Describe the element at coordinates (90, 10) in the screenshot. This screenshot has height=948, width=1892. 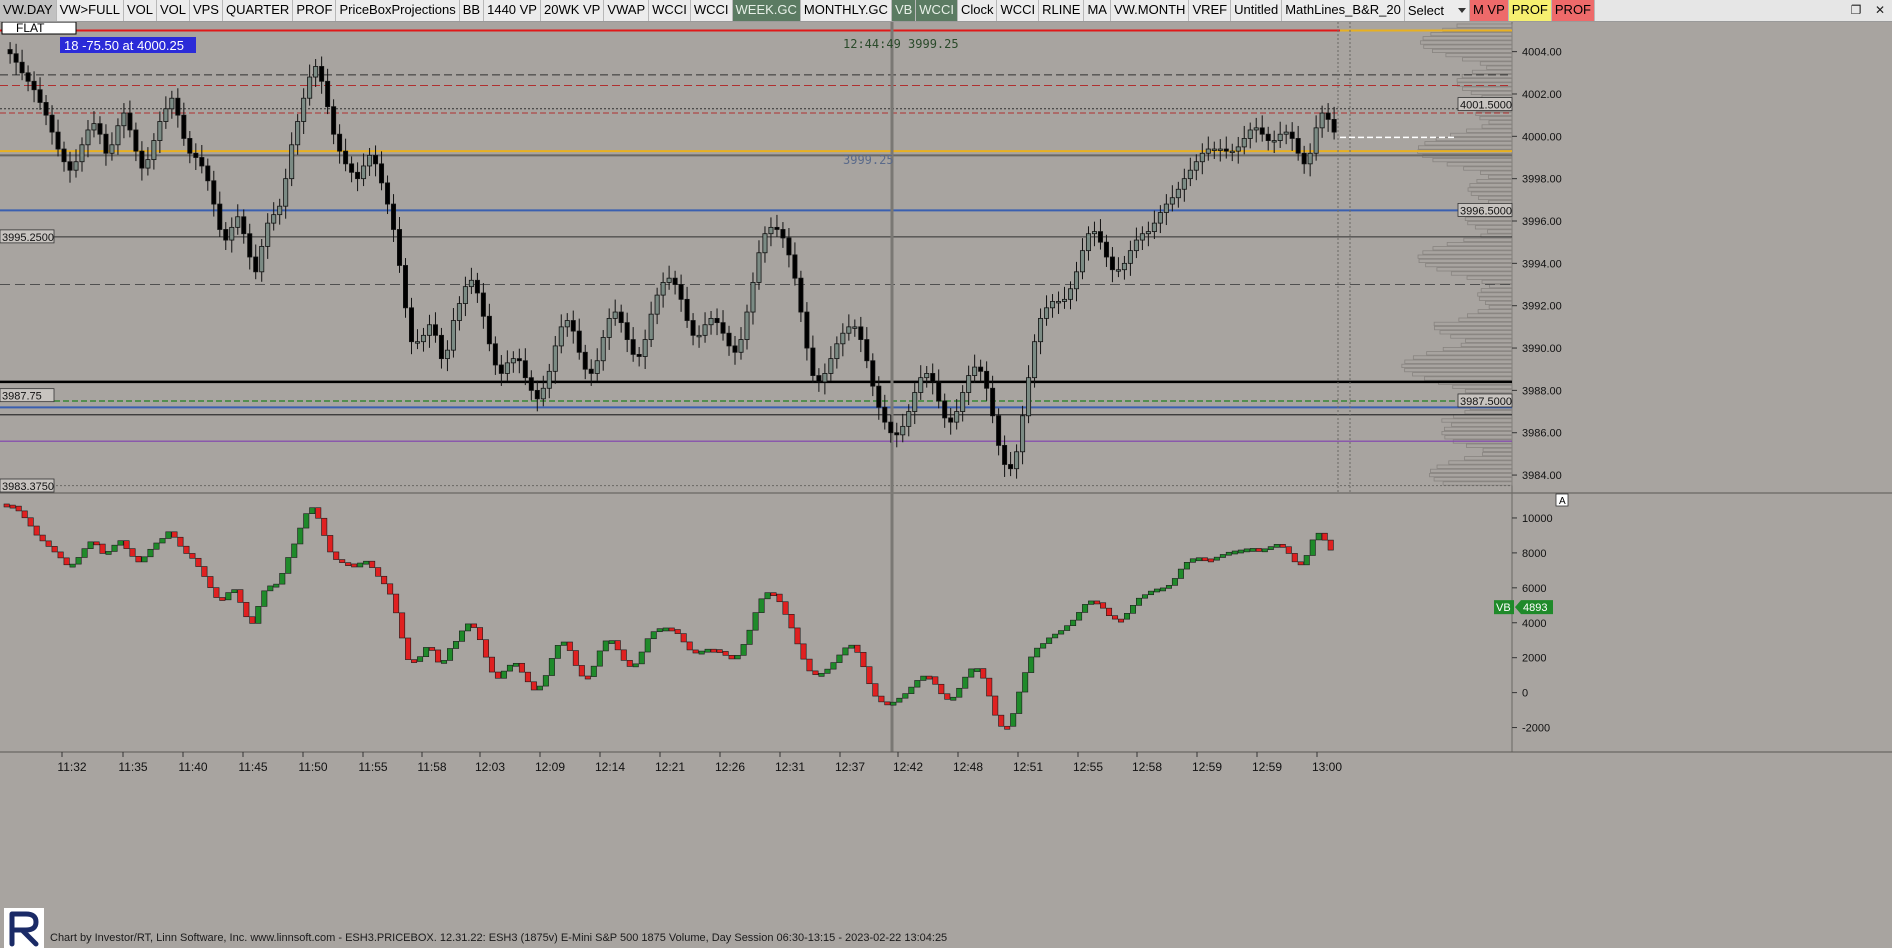
I see `toolbar-button-vw-full: VW>FULL` at that location.